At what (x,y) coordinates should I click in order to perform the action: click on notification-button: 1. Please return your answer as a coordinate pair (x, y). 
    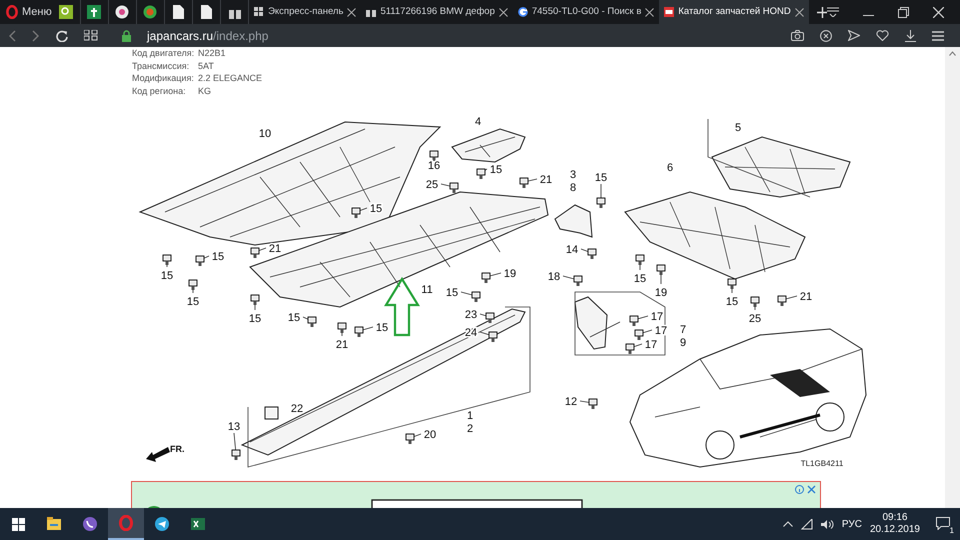
    Looking at the image, I should click on (944, 524).